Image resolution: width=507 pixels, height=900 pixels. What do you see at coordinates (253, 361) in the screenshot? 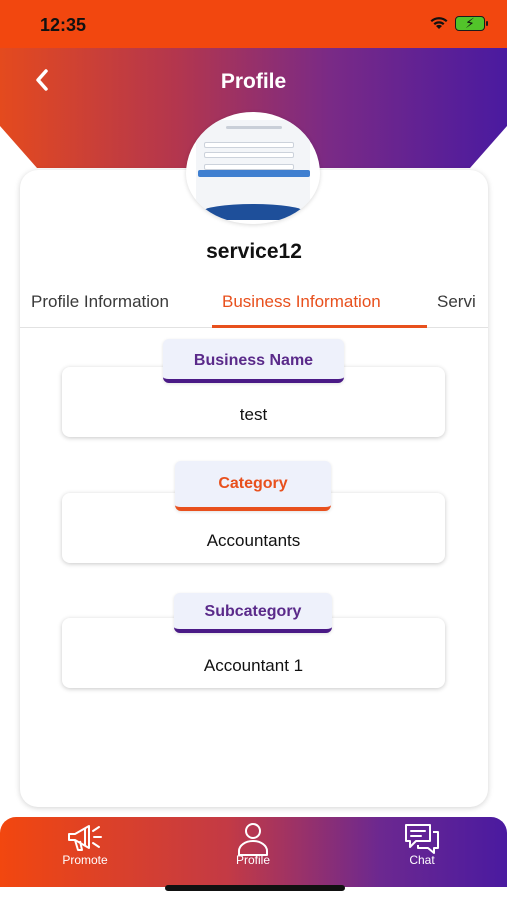
I see `business-name-label: Business Name` at bounding box center [253, 361].